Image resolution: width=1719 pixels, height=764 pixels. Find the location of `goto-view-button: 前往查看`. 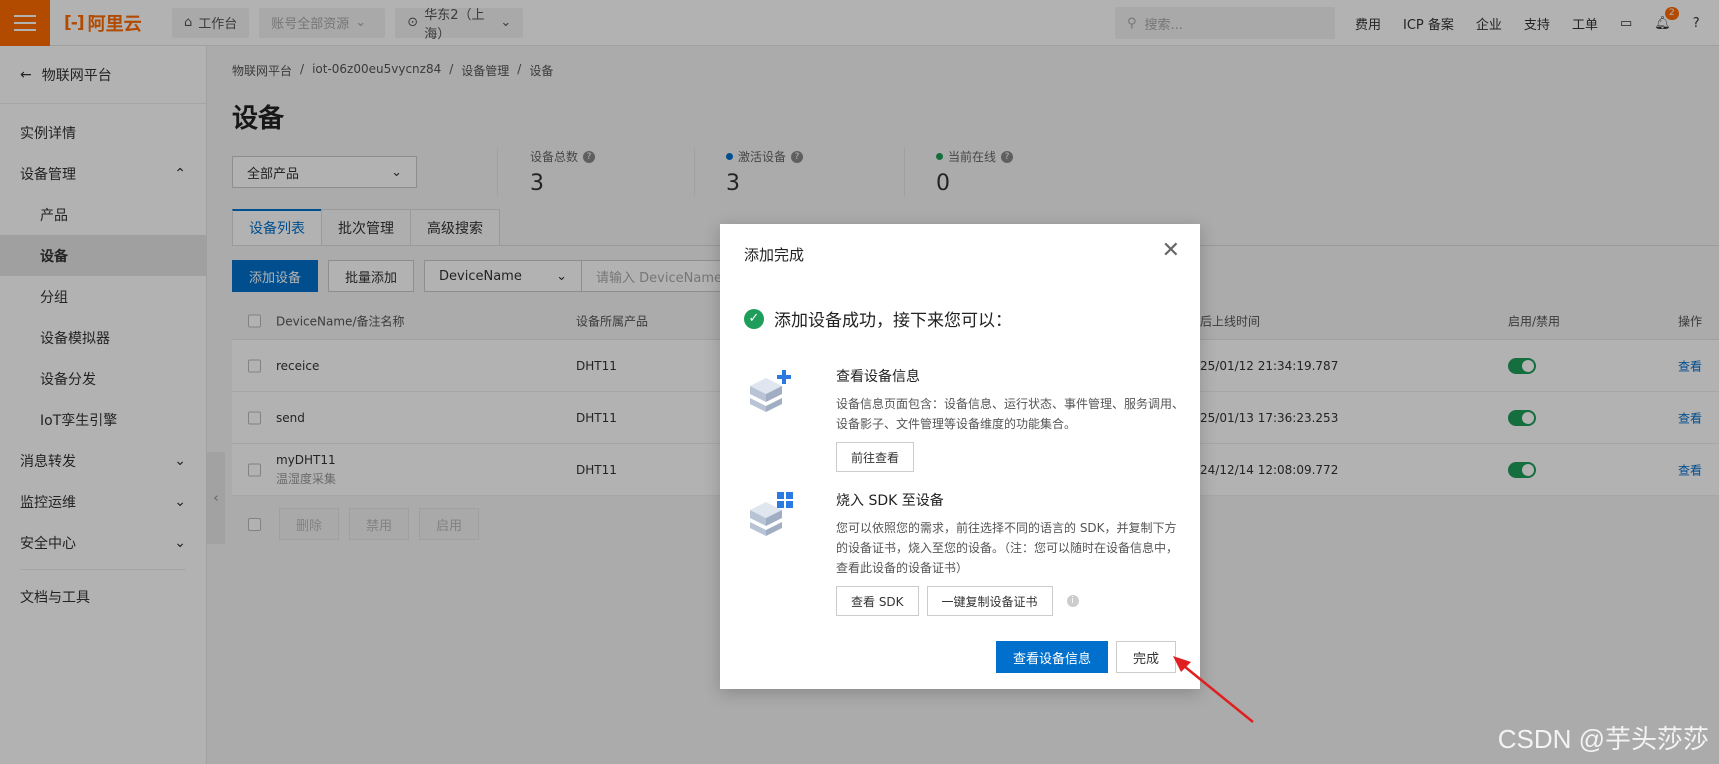

goto-view-button: 前往查看 is located at coordinates (875, 457).